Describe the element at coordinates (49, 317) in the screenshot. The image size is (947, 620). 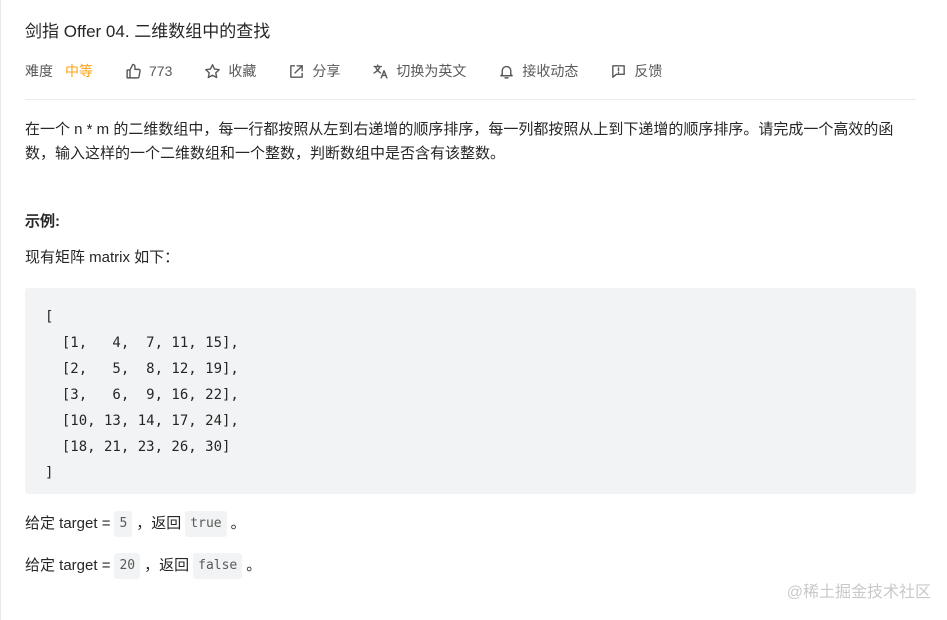
I see `code-line: [` at that location.